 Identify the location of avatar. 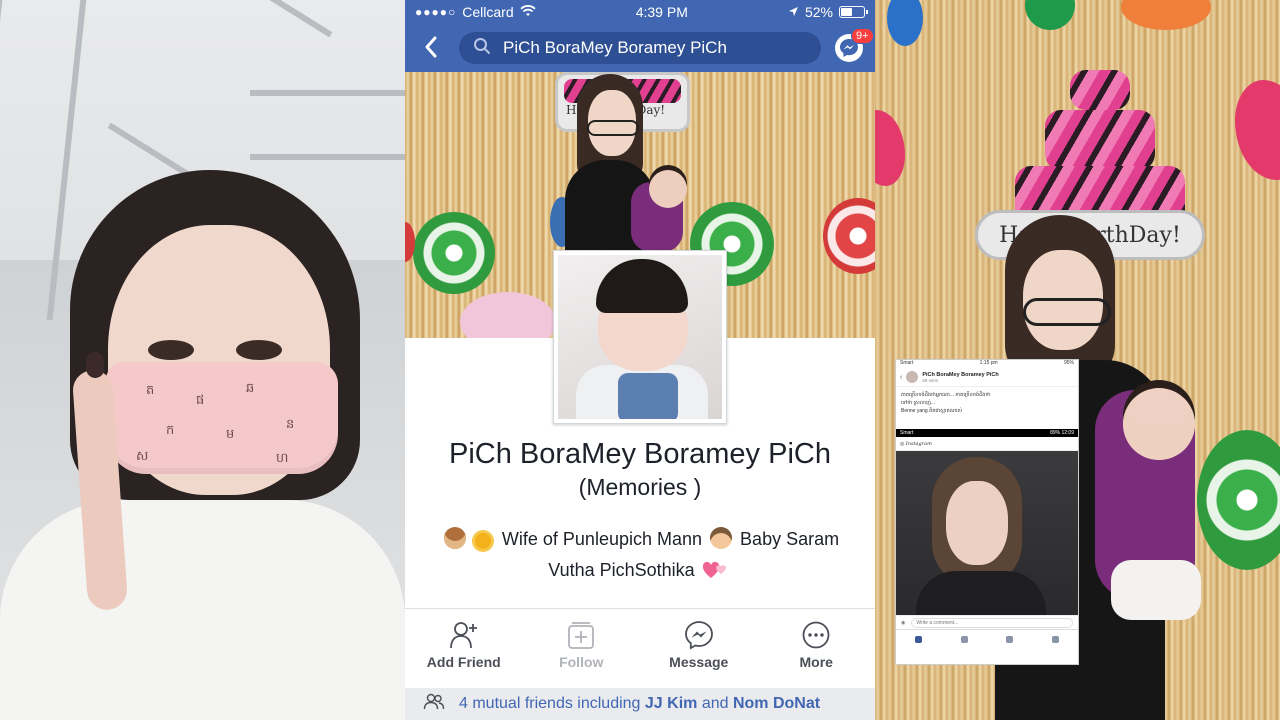
(912, 377).